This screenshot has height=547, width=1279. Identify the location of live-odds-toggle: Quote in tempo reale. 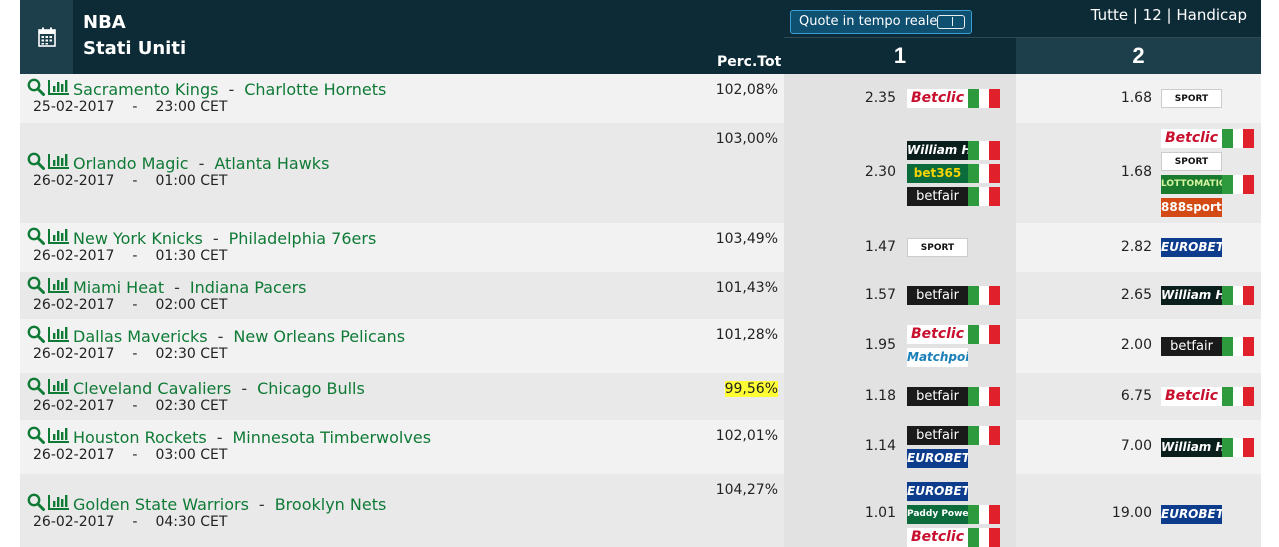
(881, 22).